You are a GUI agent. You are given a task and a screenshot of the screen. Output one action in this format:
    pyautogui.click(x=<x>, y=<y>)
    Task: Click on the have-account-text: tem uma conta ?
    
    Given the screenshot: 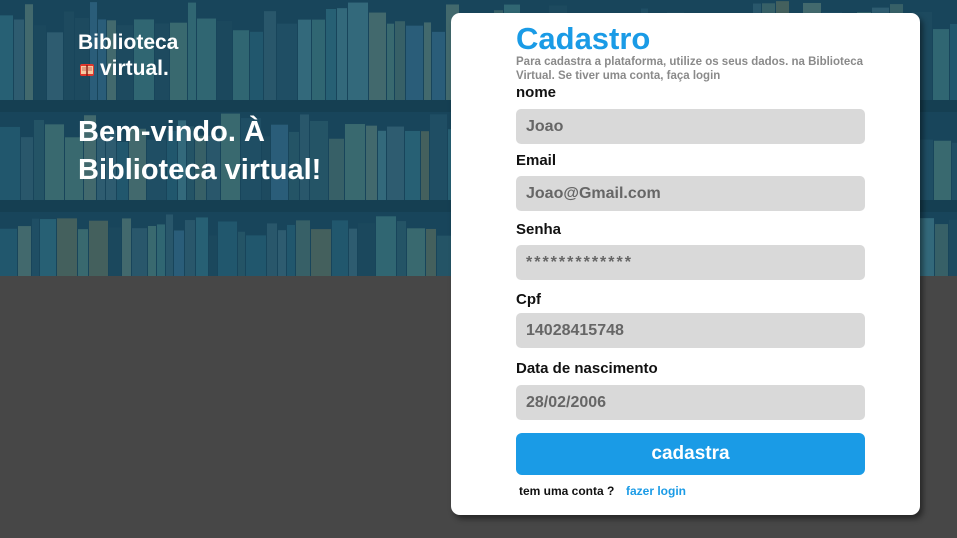 What is the action you would take?
    pyautogui.click(x=567, y=491)
    